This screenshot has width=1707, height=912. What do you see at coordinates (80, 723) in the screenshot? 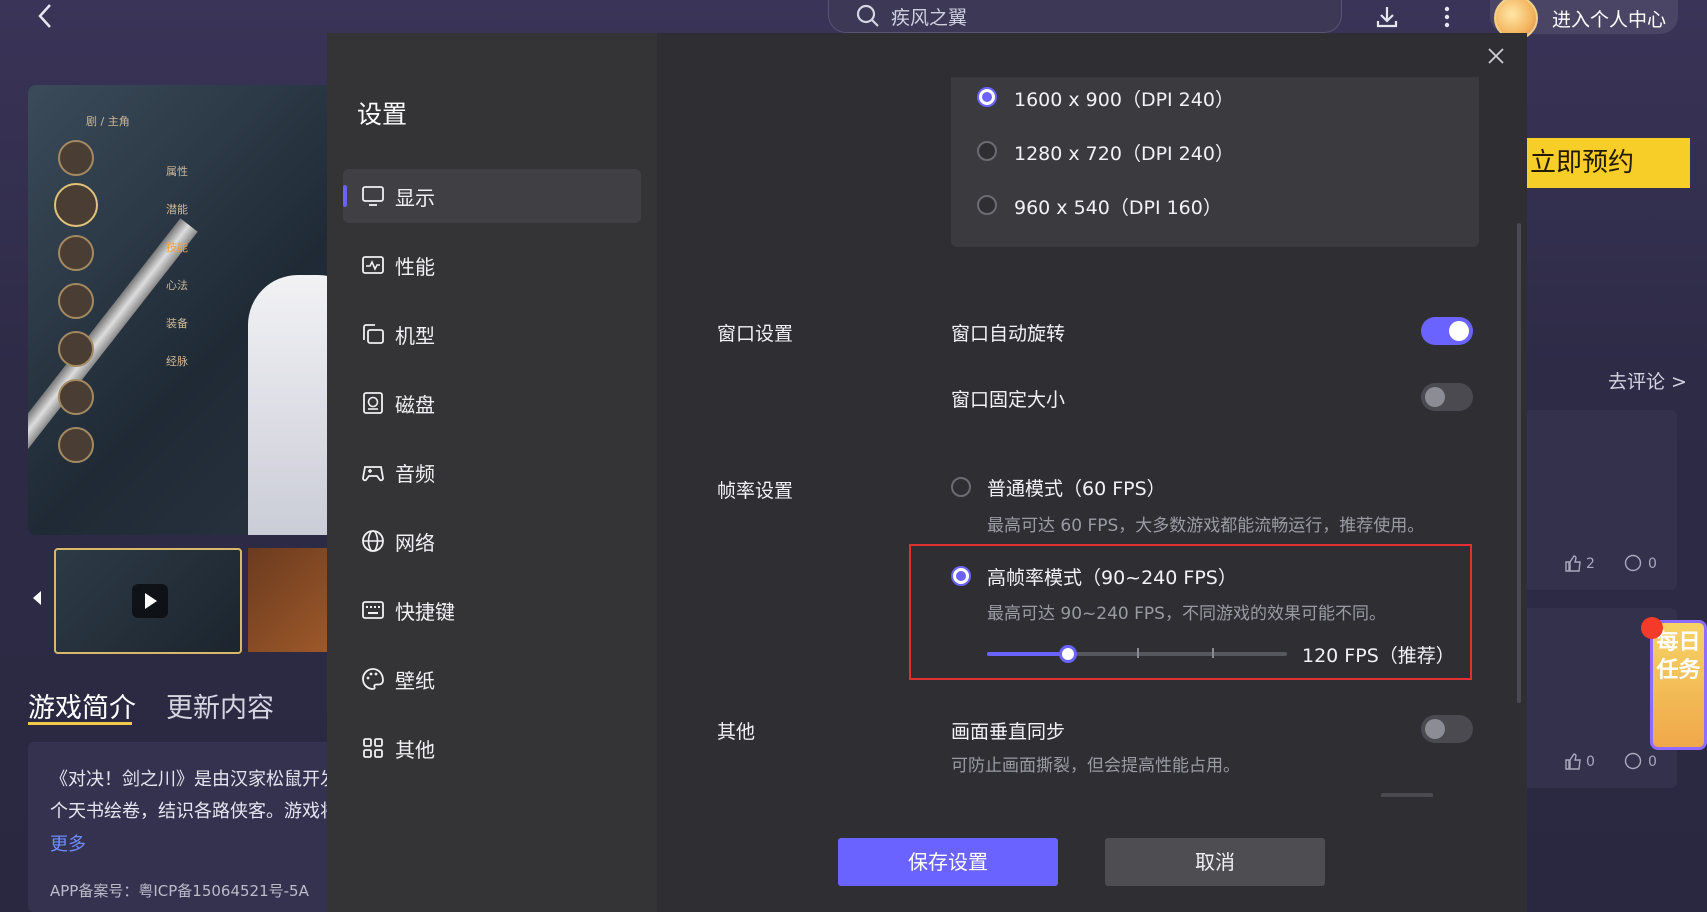
I see `tab-active-indicator` at bounding box center [80, 723].